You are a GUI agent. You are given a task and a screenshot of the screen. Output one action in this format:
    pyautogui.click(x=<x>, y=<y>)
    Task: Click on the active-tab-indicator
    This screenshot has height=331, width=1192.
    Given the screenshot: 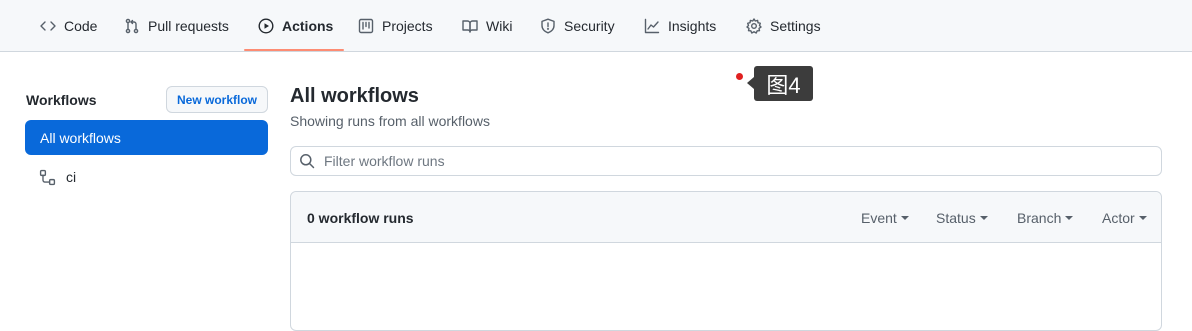 What is the action you would take?
    pyautogui.click(x=294, y=50)
    